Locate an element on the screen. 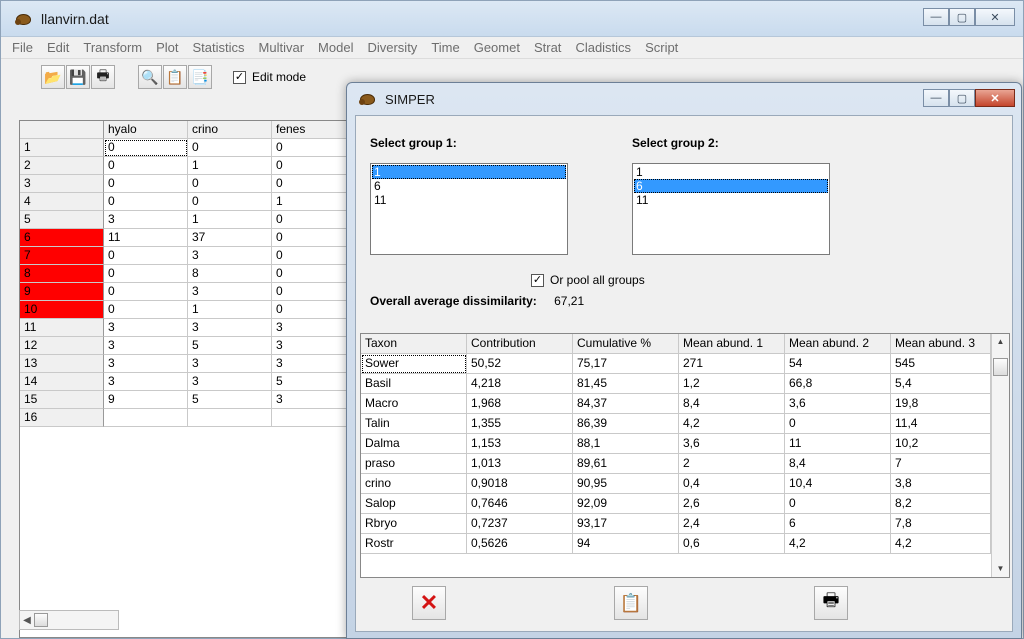 The image size is (1024, 639). table-cell: Dalma is located at coordinates (414, 444).